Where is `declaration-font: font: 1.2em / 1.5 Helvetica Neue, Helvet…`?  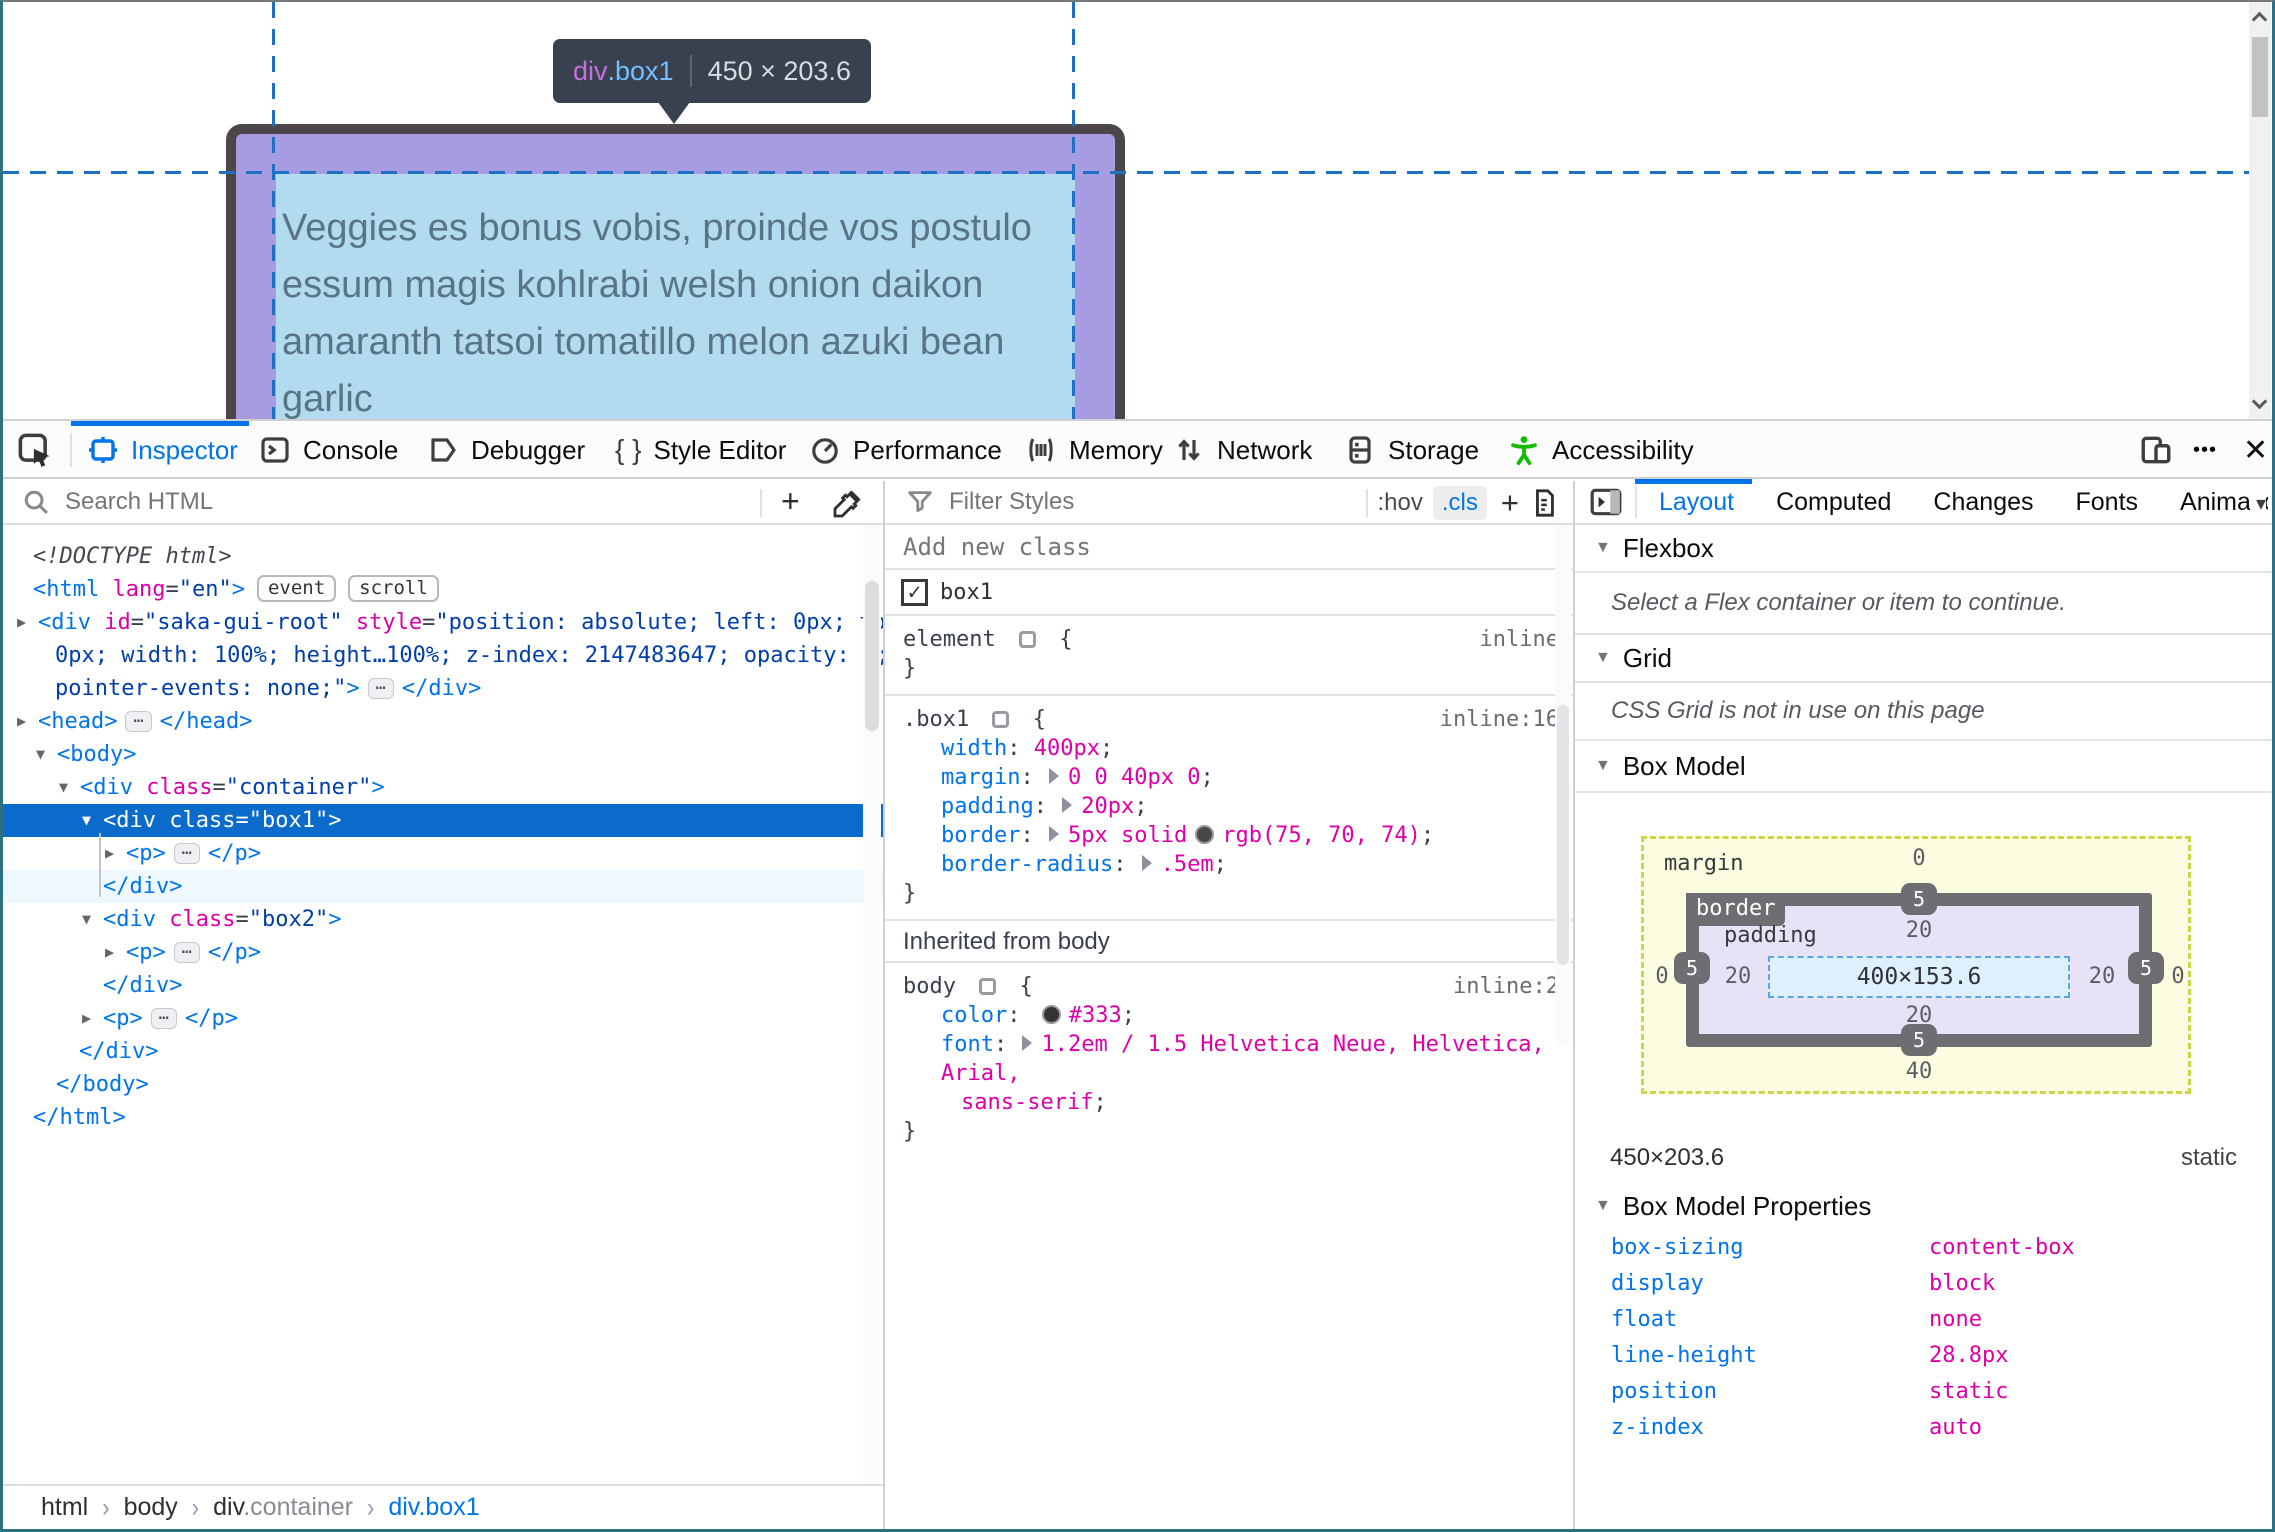 declaration-font: font: 1.2em / 1.5 Helvetica Neue, Helvet… is located at coordinates (1238, 1059).